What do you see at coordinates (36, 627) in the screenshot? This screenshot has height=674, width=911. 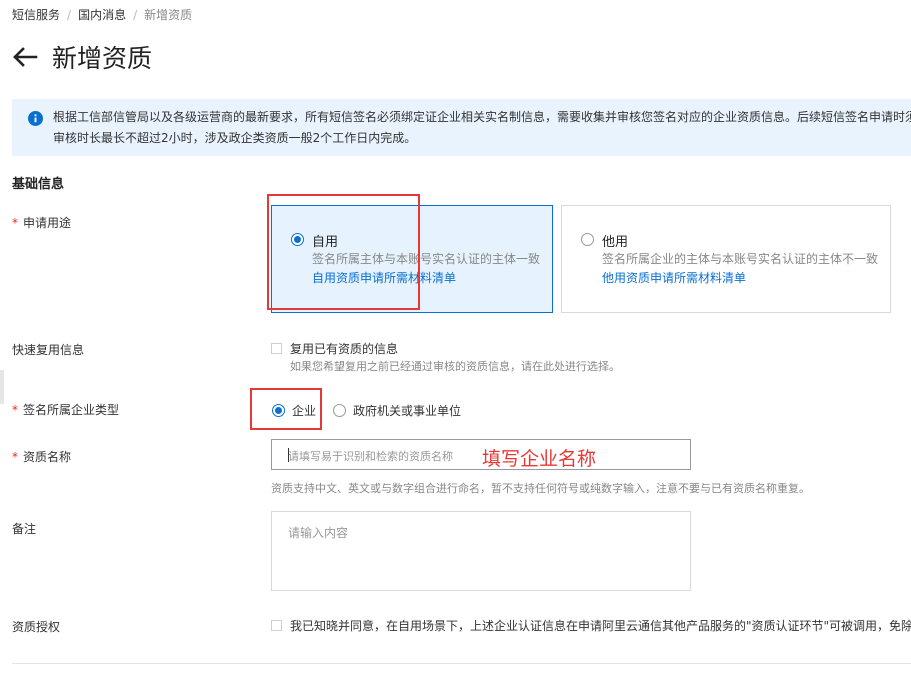 I see `authorization-label: 资质授权` at bounding box center [36, 627].